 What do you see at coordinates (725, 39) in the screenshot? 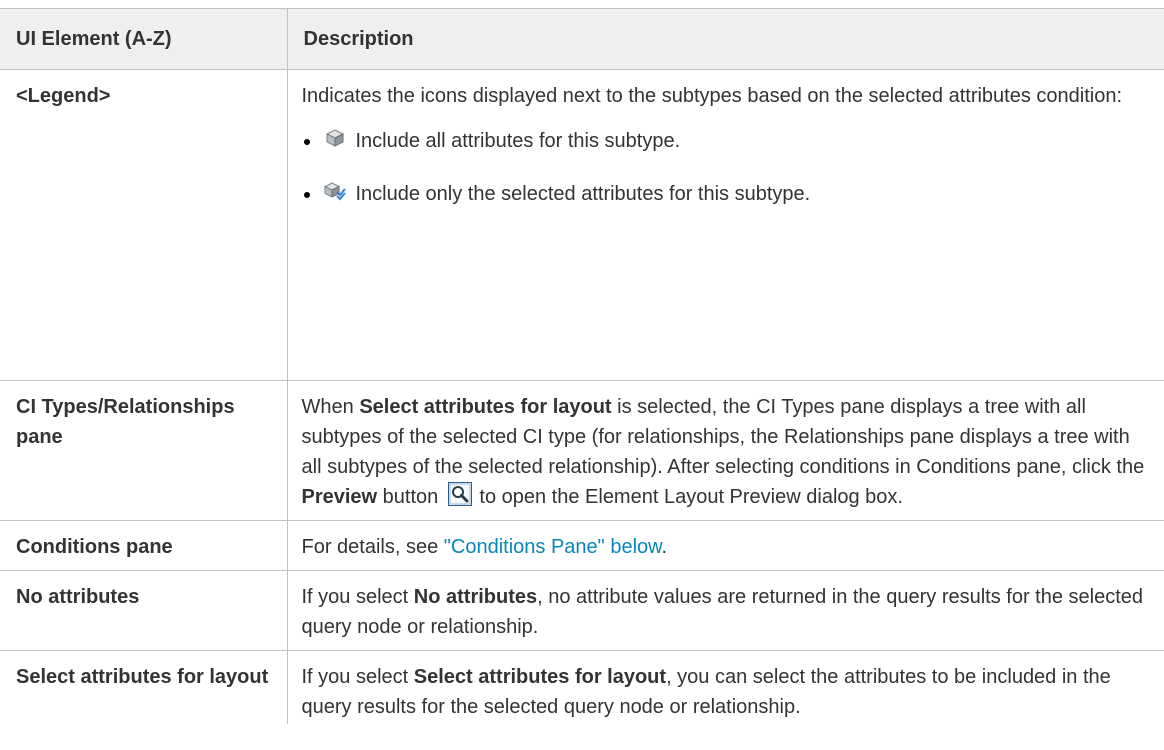
I see `column-header-description: Description` at bounding box center [725, 39].